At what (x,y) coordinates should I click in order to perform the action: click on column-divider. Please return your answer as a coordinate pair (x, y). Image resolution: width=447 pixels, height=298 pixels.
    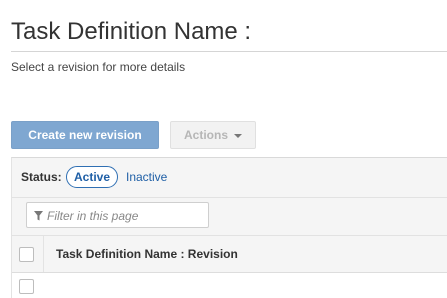
    Looking at the image, I should click on (43, 254).